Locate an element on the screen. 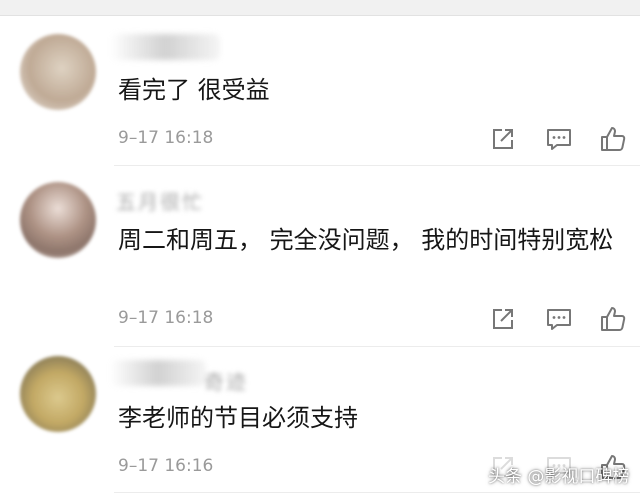 Image resolution: width=640 pixels, height=499 pixels. comment-text: 周二和周五， 完全没问题， 我的时间特别宽松 is located at coordinates (366, 240).